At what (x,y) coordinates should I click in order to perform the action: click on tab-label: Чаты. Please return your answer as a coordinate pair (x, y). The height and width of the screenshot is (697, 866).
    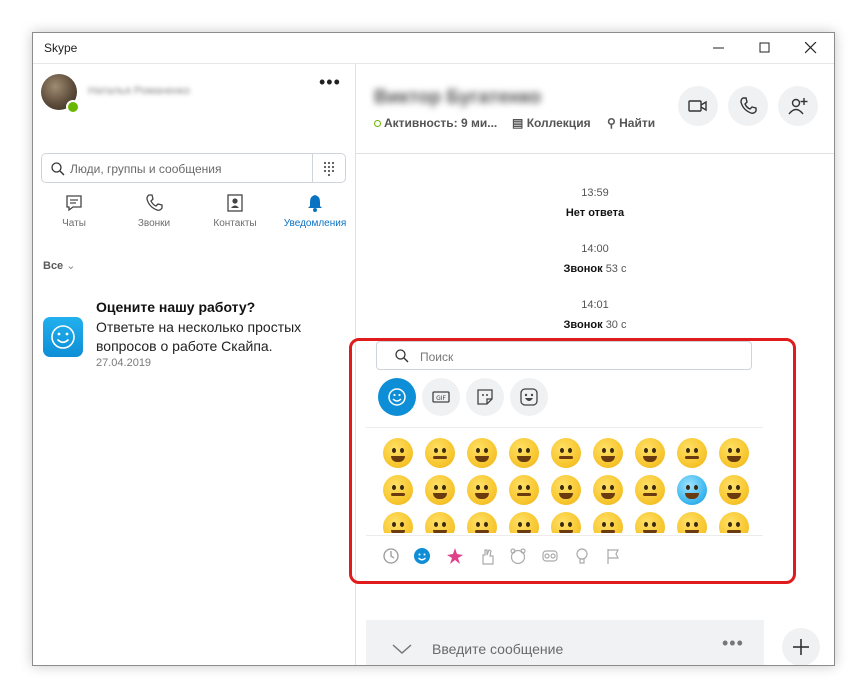
    Looking at the image, I should click on (74, 223).